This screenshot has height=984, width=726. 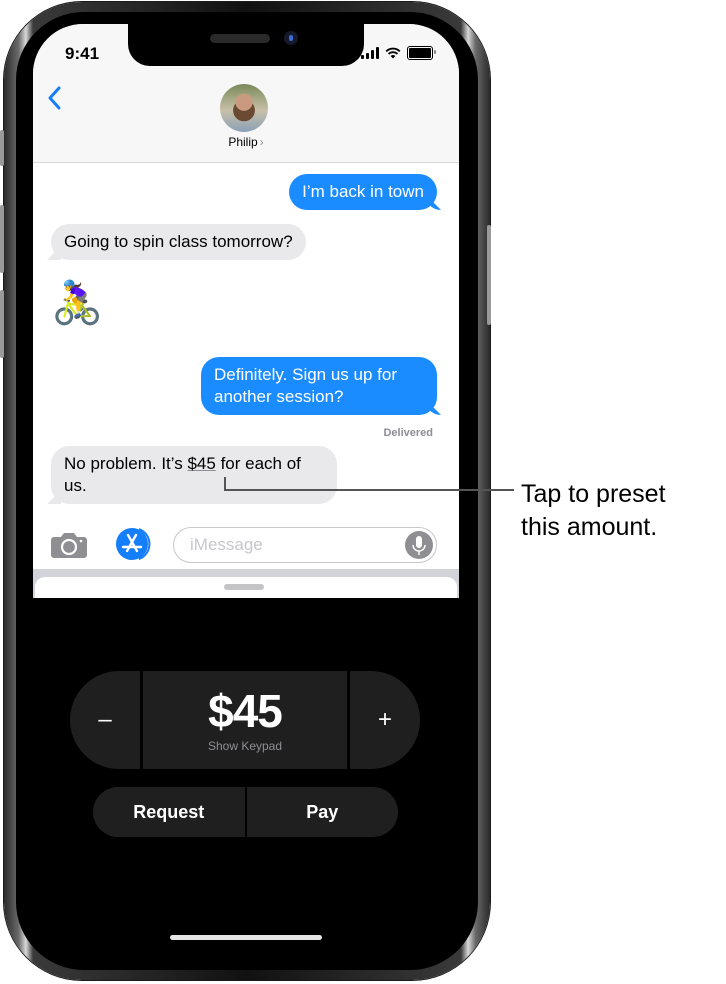 What do you see at coordinates (408, 433) in the screenshot?
I see `delivered-status: Delivered` at bounding box center [408, 433].